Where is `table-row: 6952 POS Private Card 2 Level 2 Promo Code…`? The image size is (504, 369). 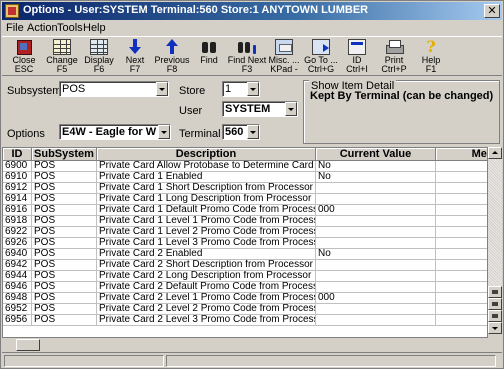 table-row: 6952 POS Private Card 2 Level 2 Promo Code… is located at coordinates (245, 309).